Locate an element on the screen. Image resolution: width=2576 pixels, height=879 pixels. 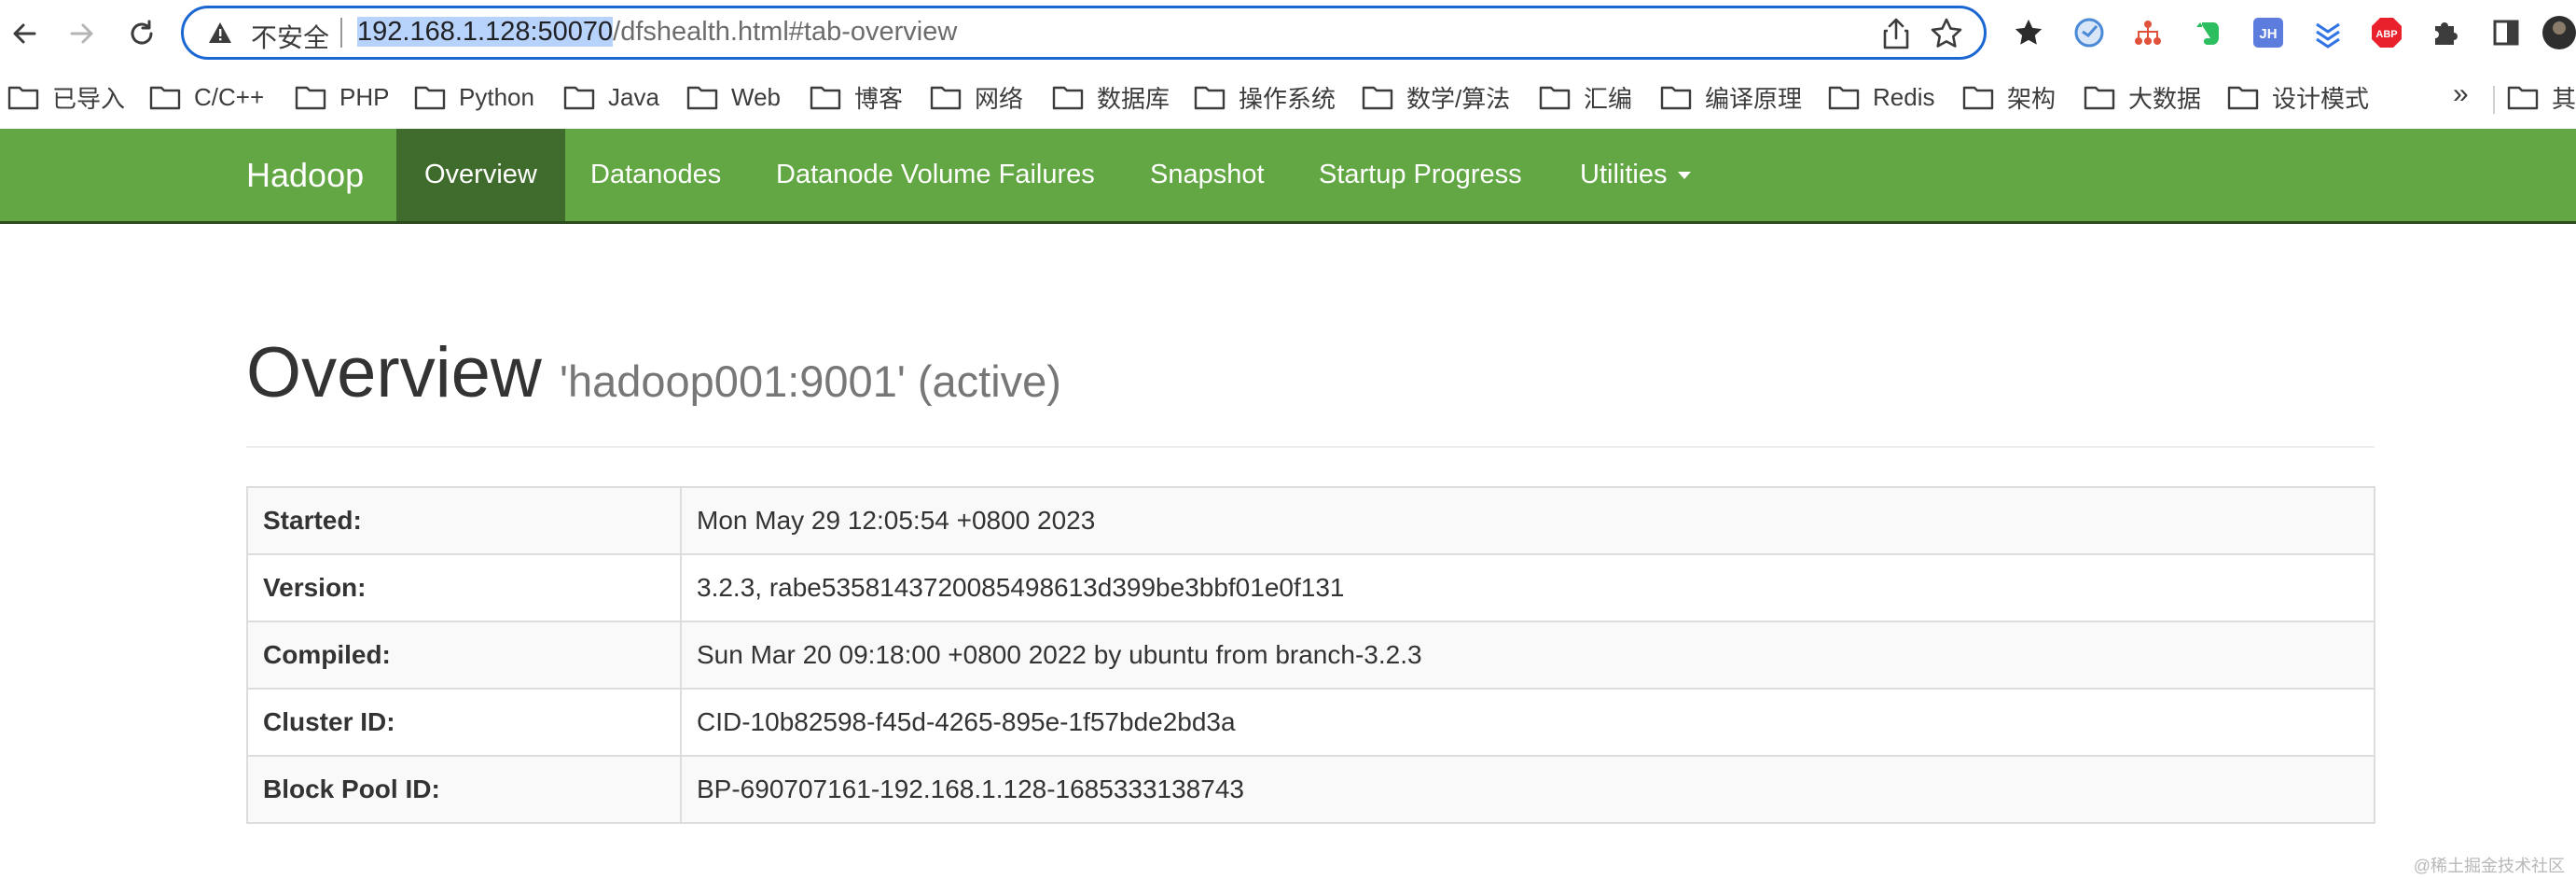
other-bookmarks-folder: 其 is located at coordinates (2541, 97).